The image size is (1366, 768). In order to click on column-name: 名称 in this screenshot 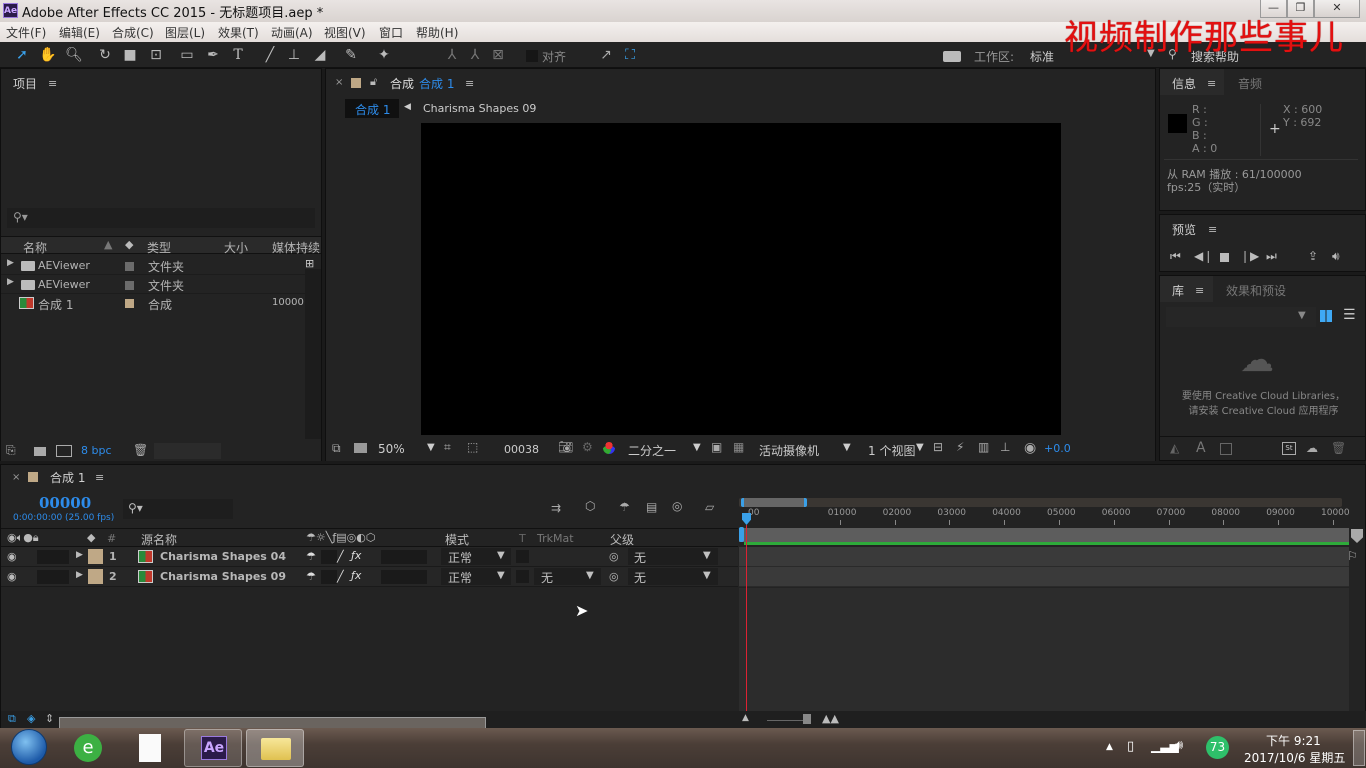, I will do `click(35, 247)`.